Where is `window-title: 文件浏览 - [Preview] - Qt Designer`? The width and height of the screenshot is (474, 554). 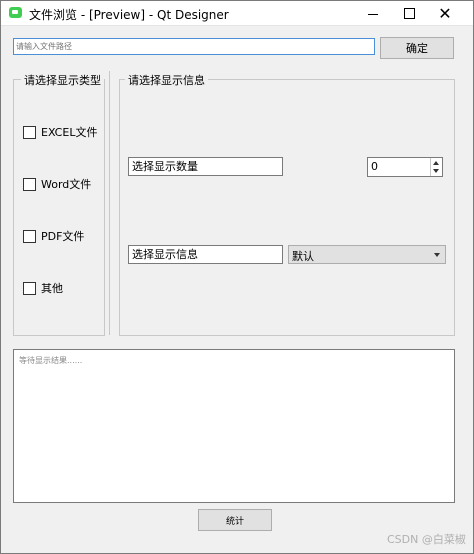
window-title: 文件浏览 - [Preview] - Qt Designer is located at coordinates (129, 15).